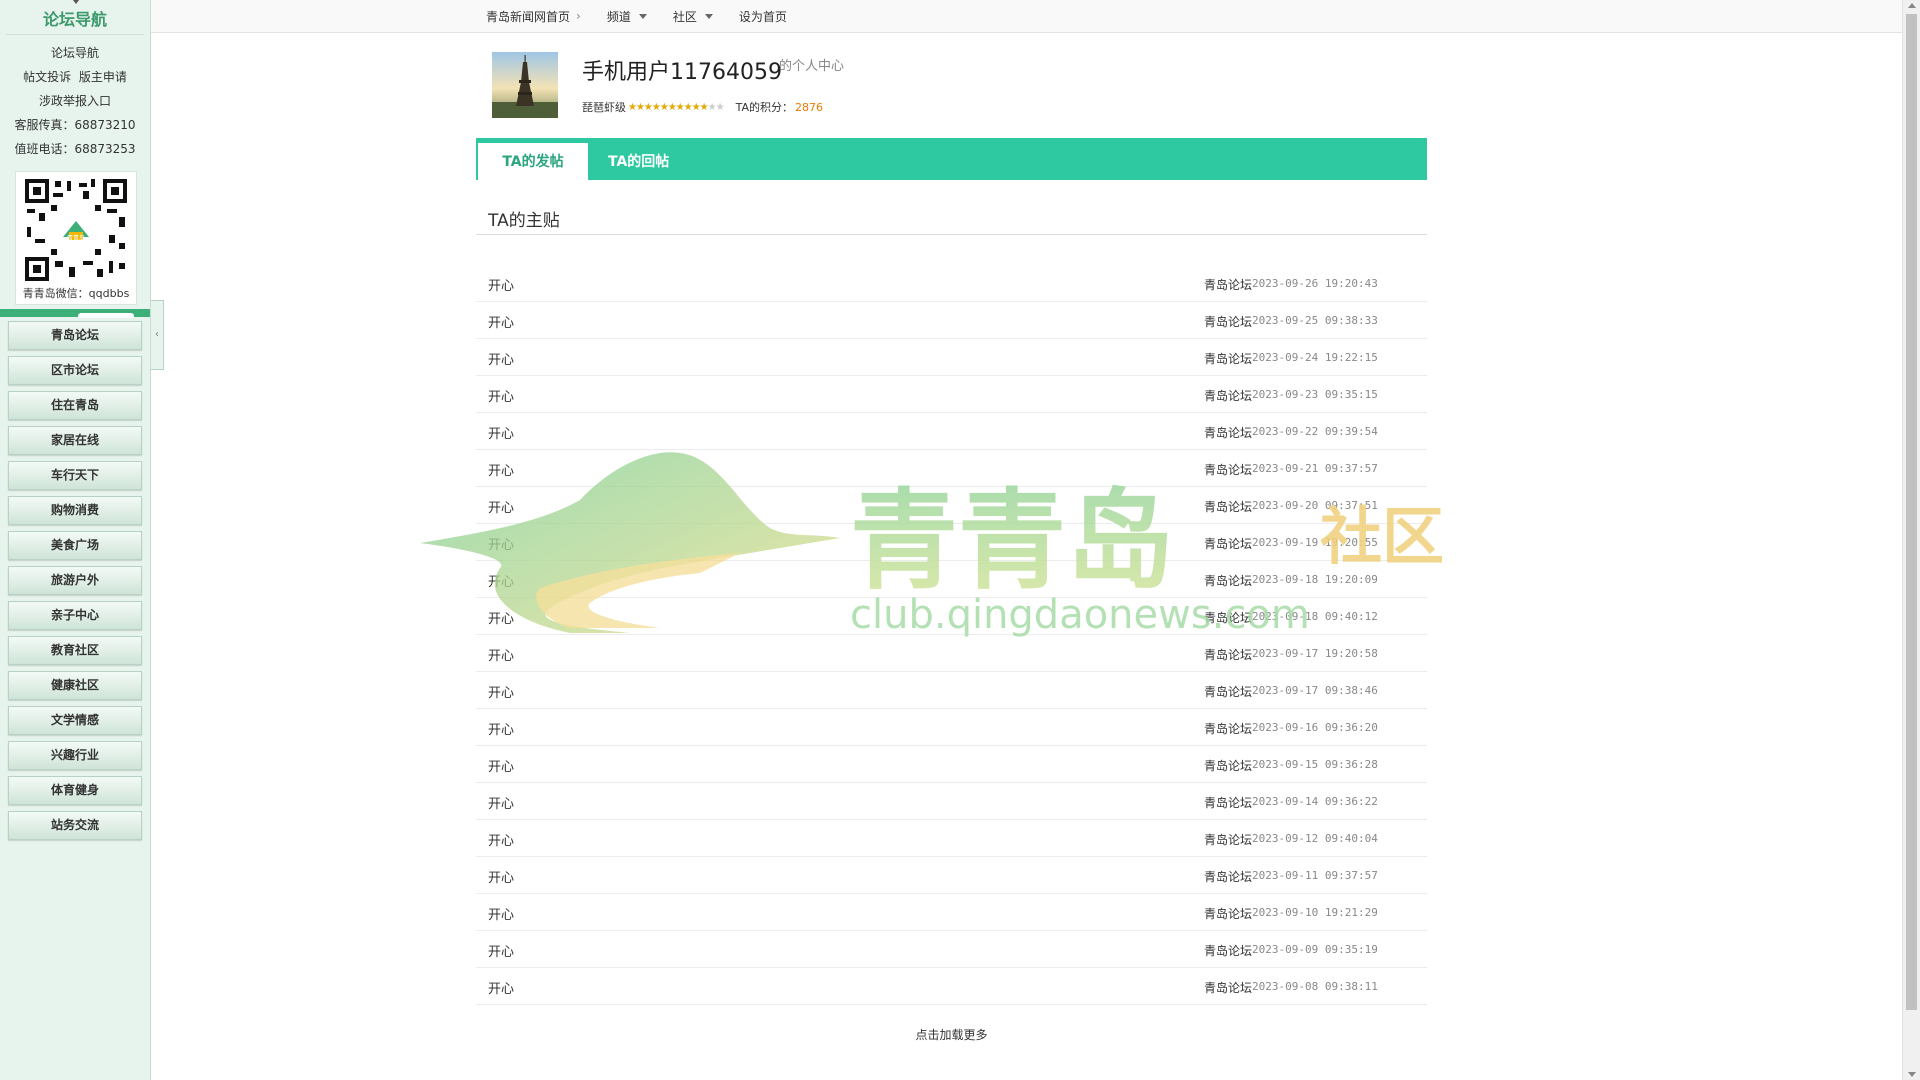 This screenshot has height=1080, width=1920. Describe the element at coordinates (951, 986) in the screenshot. I see `post-row: 开心 青岛论坛 2023-09-08 09:38:11` at that location.